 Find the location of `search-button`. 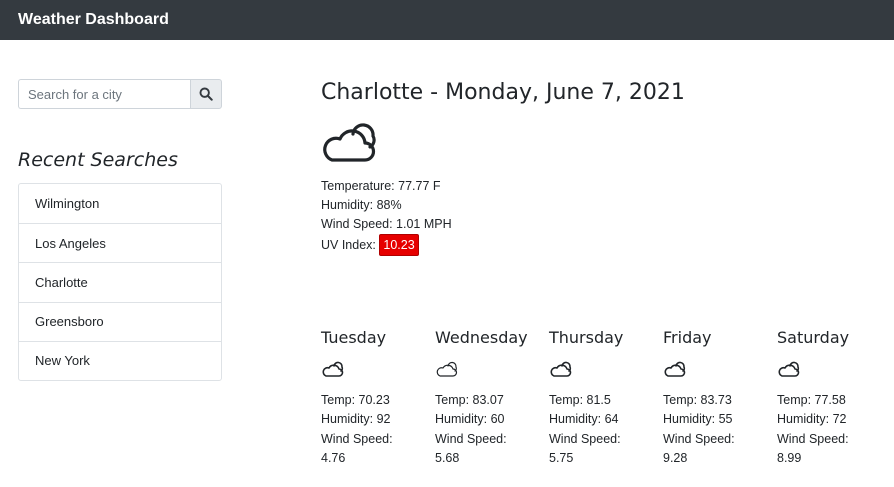

search-button is located at coordinates (206, 94).